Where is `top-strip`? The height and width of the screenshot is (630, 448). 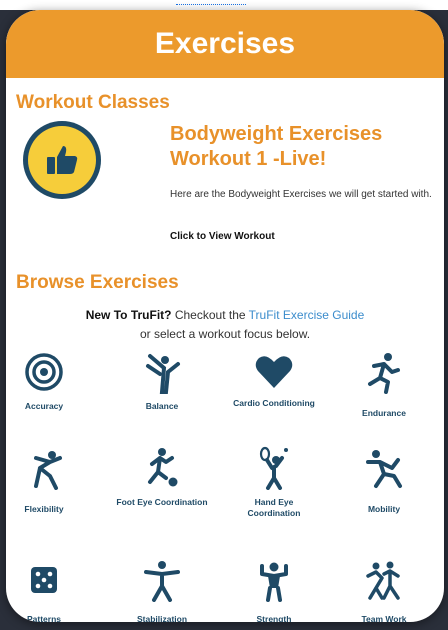
top-strip is located at coordinates (224, 5).